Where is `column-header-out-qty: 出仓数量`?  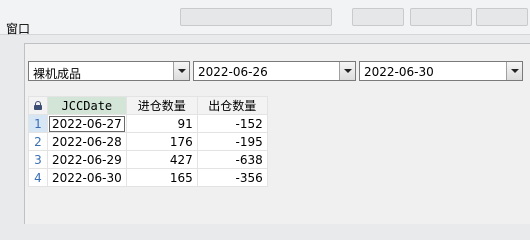
column-header-out-qty: 出仓数量 is located at coordinates (232, 105).